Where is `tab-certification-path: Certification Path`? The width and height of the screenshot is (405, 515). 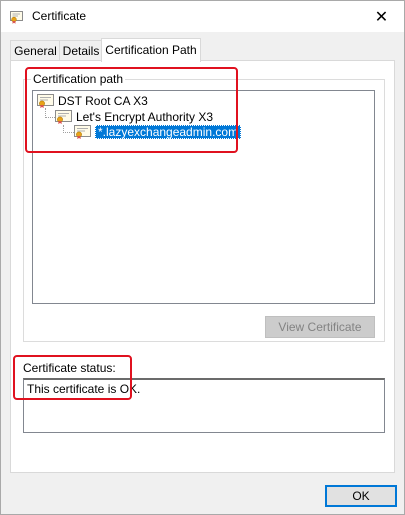 tab-certification-path: Certification Path is located at coordinates (151, 50).